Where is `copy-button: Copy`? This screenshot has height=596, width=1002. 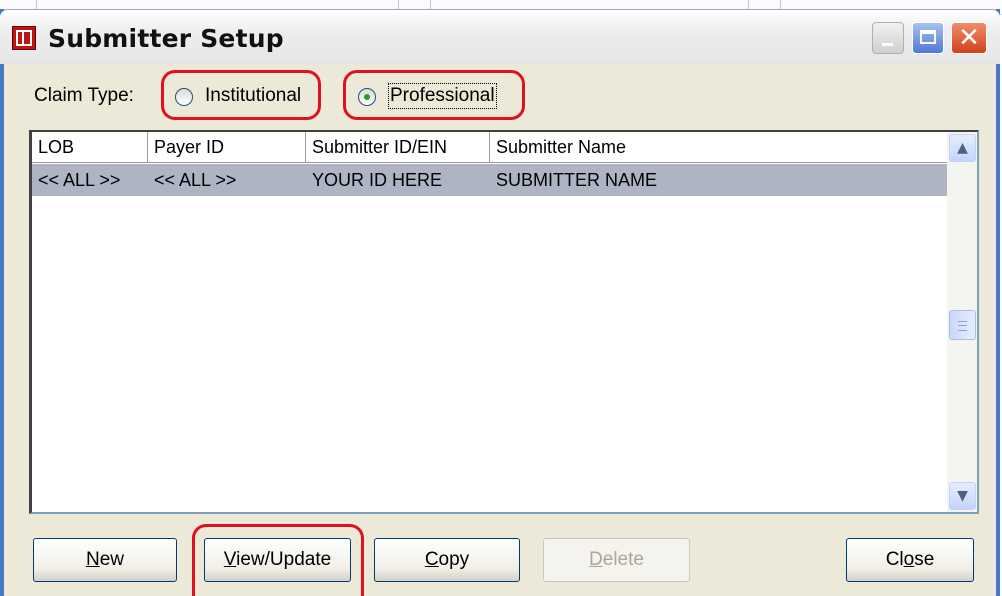
copy-button: Copy is located at coordinates (447, 560).